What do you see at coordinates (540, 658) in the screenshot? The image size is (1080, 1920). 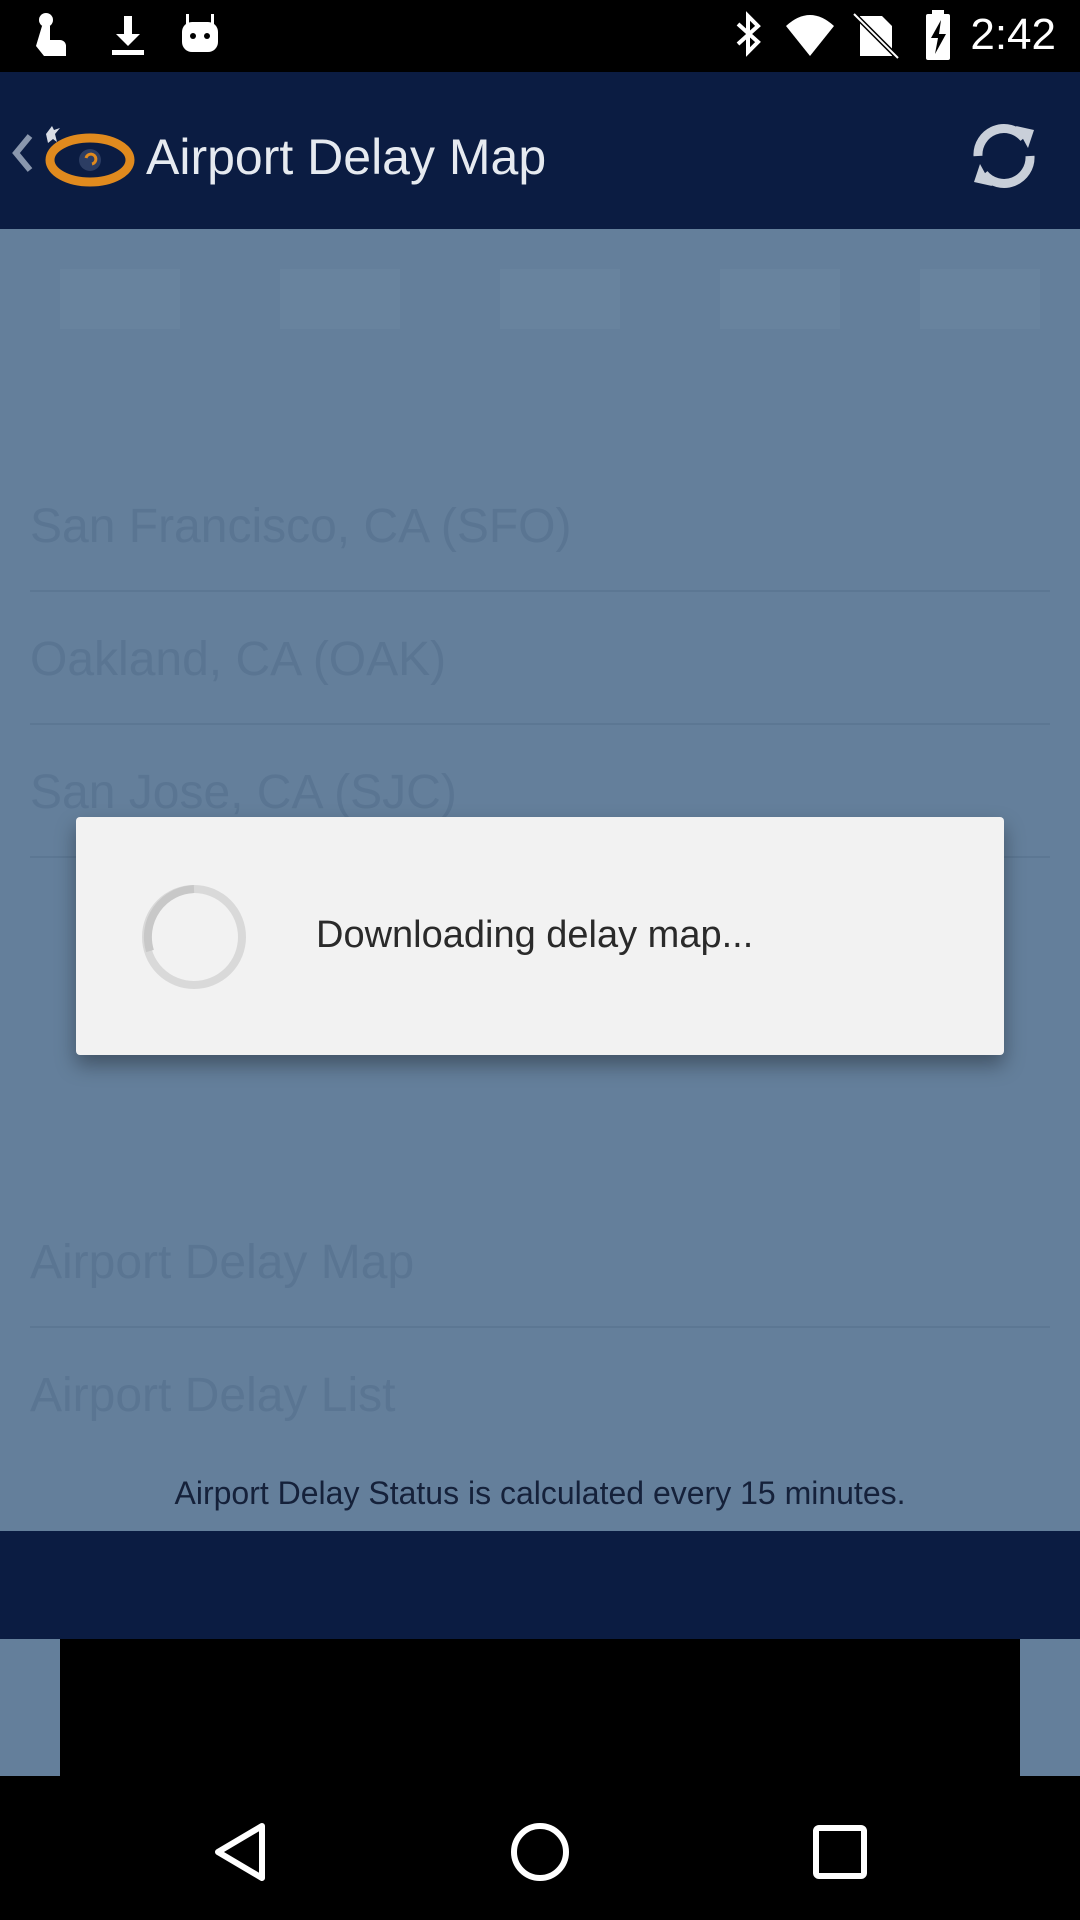 I see `list-item: Oakland, CA (OAK)` at bounding box center [540, 658].